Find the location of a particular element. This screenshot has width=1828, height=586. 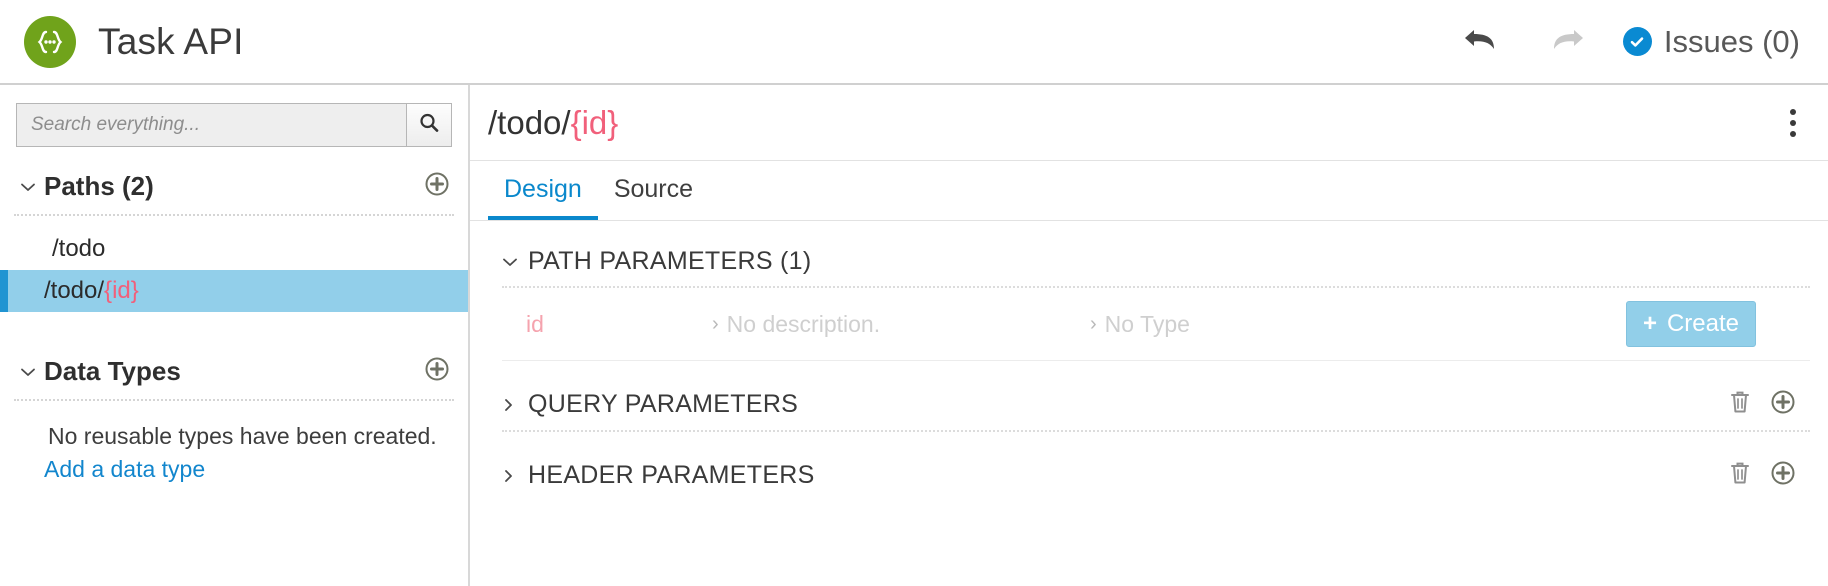

add-data-type-button is located at coordinates (437, 371).